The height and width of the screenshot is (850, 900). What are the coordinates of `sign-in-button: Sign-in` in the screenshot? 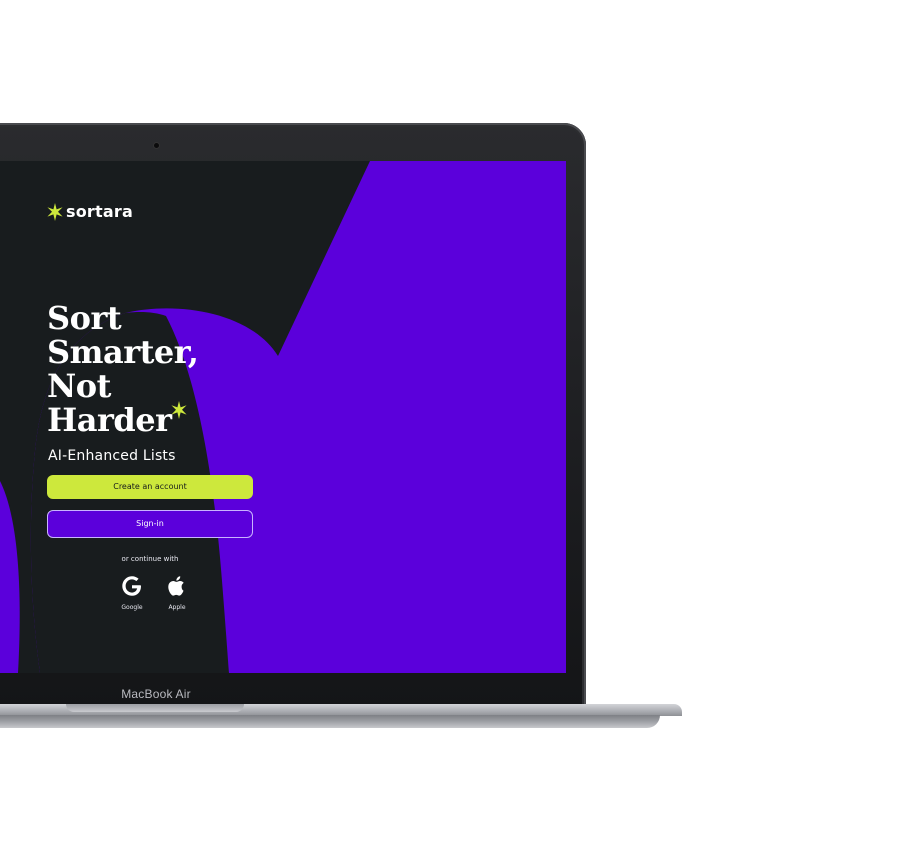 It's located at (150, 524).